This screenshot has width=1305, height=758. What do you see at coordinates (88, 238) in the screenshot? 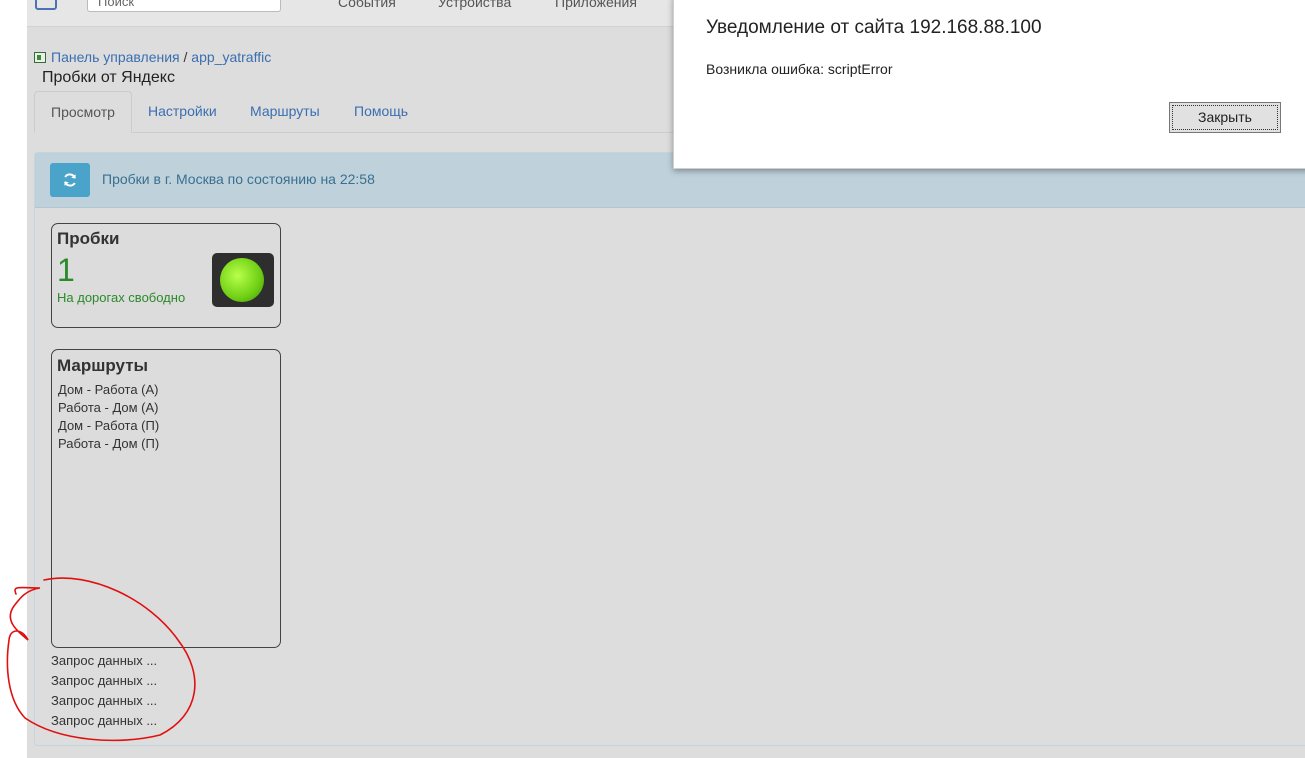
I see `traffic-title: Пробки` at bounding box center [88, 238].